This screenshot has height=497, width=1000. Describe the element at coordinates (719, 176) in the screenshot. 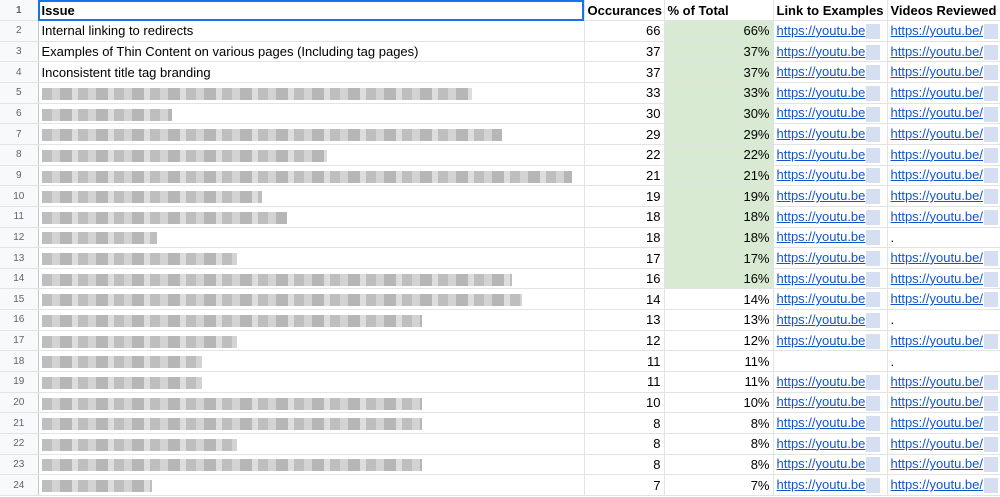

I see `pct-cell: 21%` at that location.